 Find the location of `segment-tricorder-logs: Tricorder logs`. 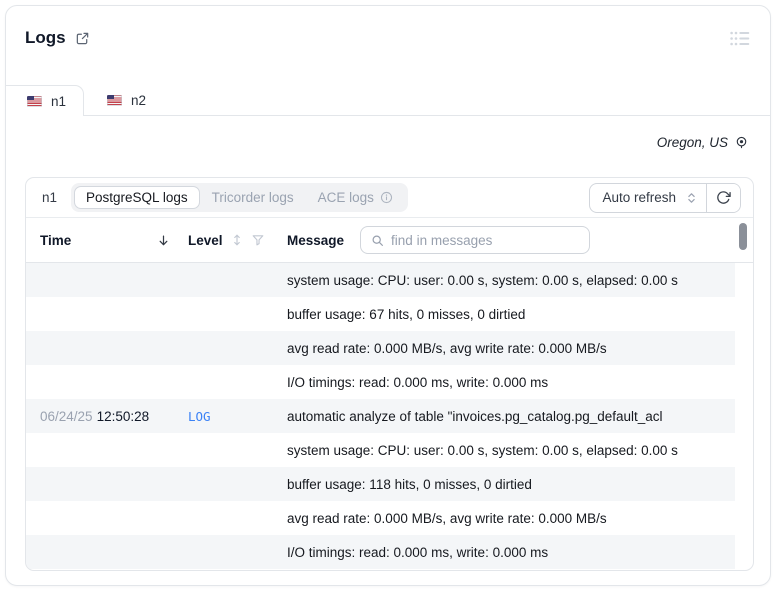

segment-tricorder-logs: Tricorder logs is located at coordinates (253, 197).